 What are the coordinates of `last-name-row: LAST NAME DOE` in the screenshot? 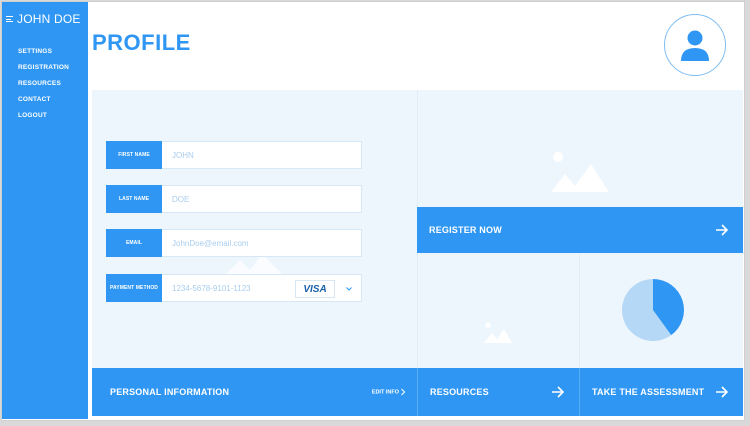 It's located at (234, 199).